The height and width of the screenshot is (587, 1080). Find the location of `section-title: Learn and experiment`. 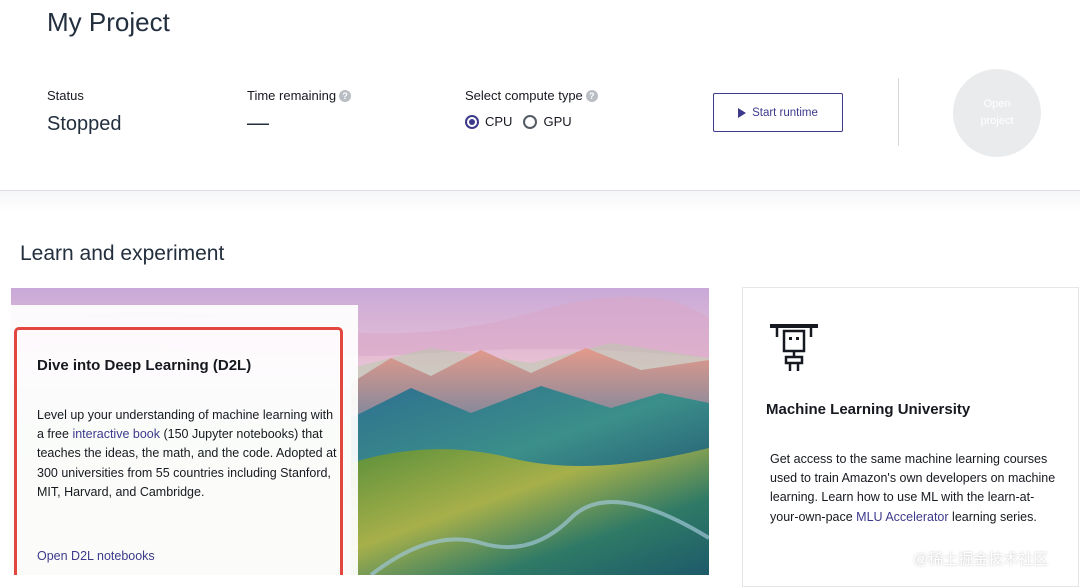

section-title: Learn and experiment is located at coordinates (122, 253).